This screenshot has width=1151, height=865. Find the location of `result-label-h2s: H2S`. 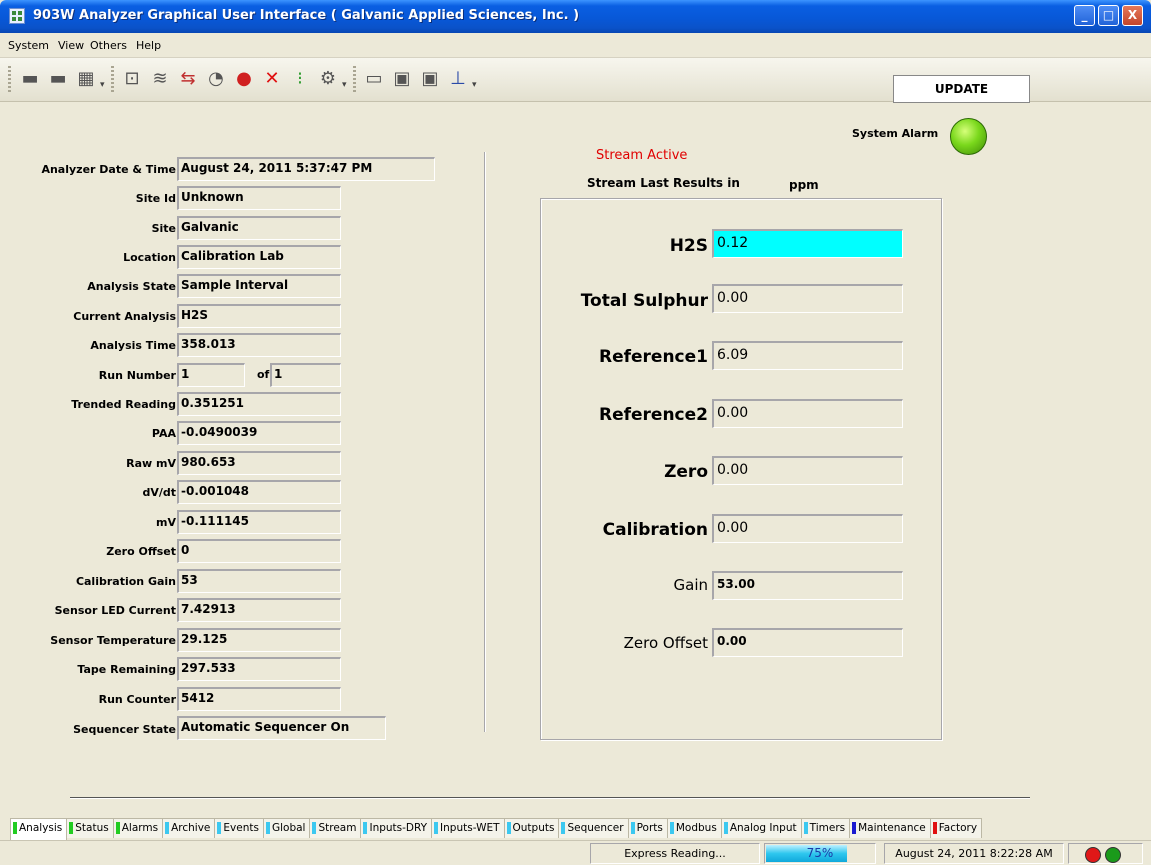

result-label-h2s: H2S is located at coordinates (688, 246).